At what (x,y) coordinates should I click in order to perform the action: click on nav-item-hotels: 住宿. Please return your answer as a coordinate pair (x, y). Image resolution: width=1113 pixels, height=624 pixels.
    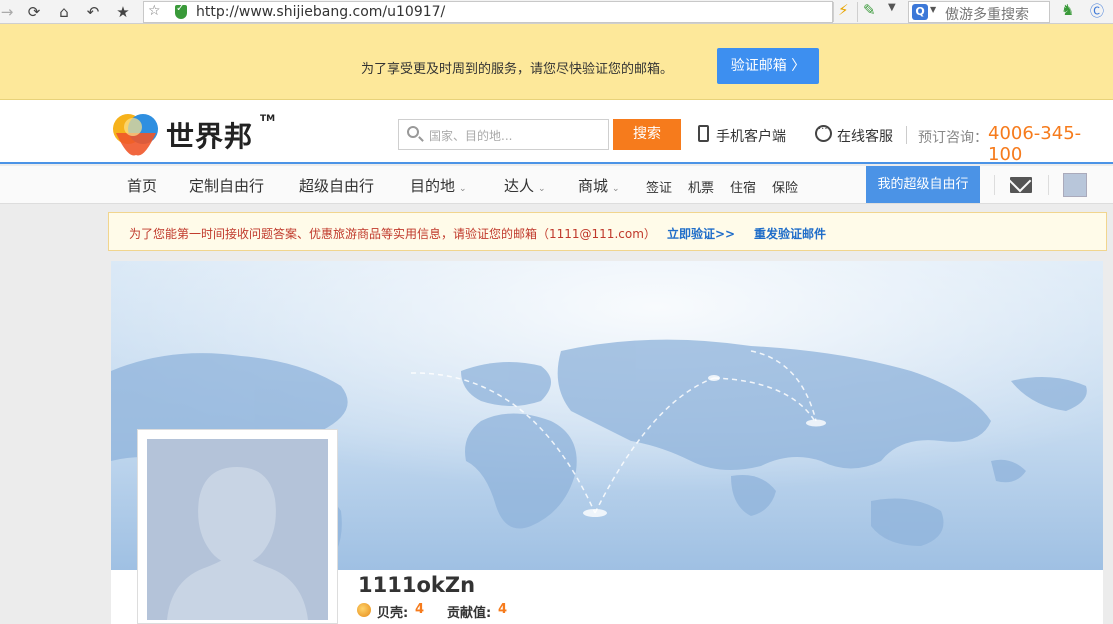
    Looking at the image, I should click on (743, 186).